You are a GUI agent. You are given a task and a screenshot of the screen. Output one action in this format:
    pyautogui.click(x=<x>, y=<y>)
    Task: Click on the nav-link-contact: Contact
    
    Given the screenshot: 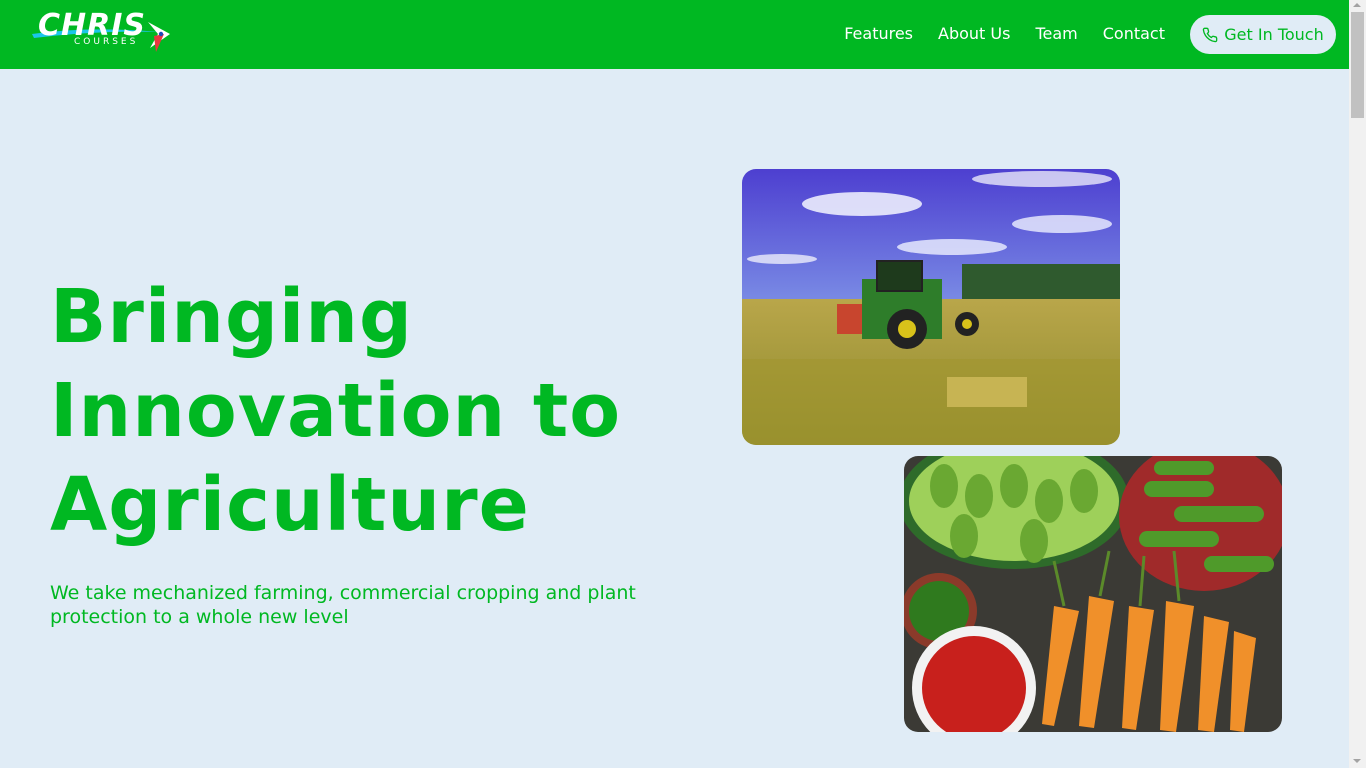 What is the action you would take?
    pyautogui.click(x=1134, y=34)
    